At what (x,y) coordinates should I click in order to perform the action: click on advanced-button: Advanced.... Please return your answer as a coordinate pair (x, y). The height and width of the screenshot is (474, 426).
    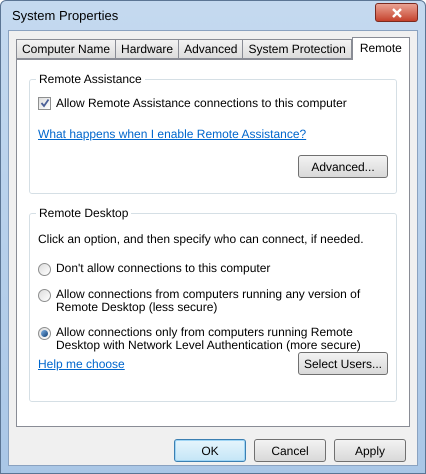
    Looking at the image, I should click on (343, 166).